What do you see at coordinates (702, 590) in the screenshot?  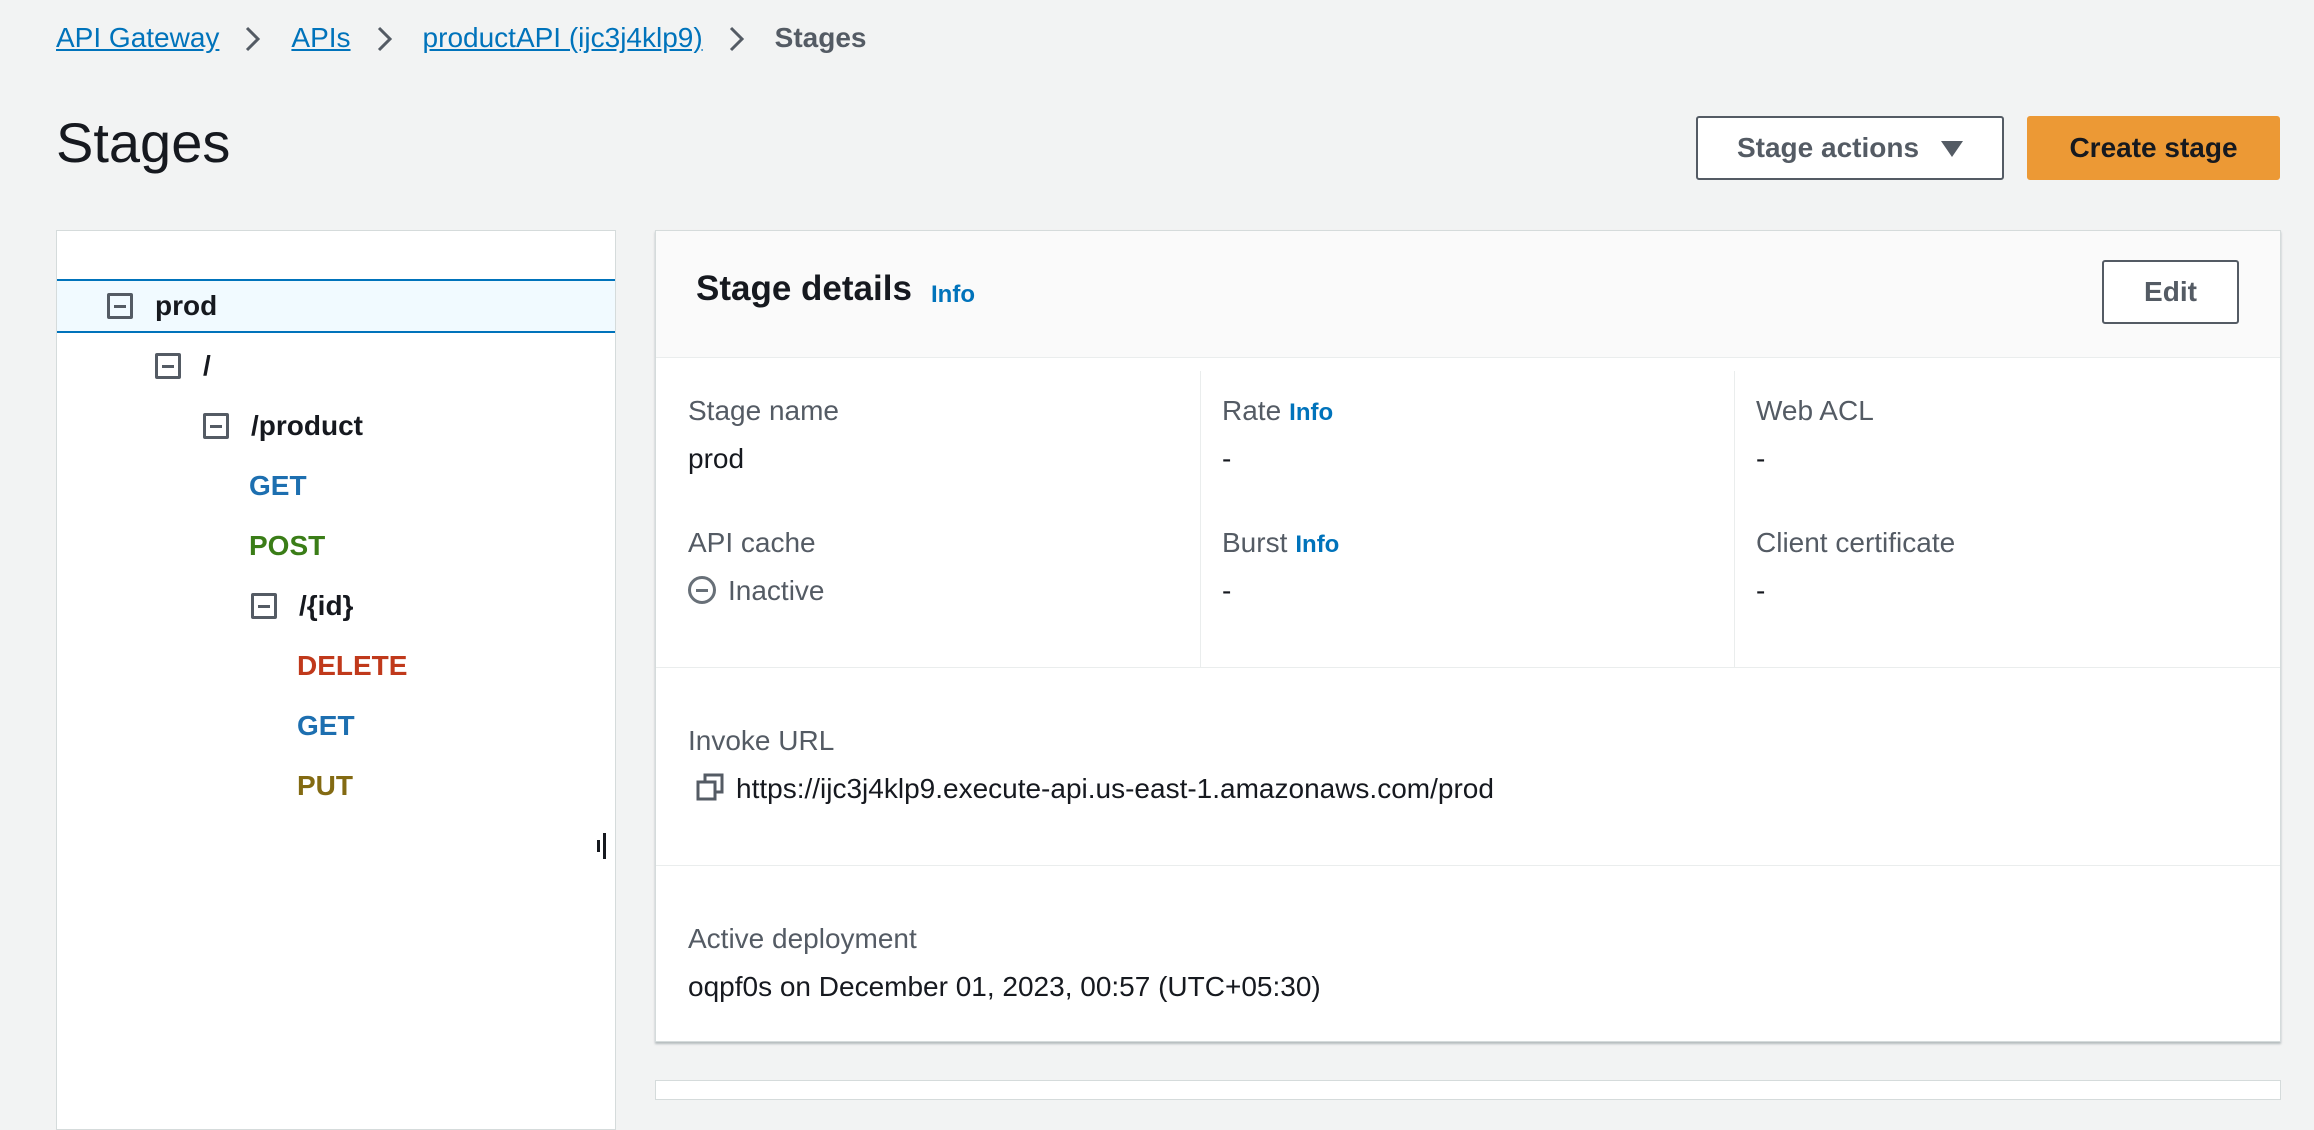 I see `status-inactive-icon` at bounding box center [702, 590].